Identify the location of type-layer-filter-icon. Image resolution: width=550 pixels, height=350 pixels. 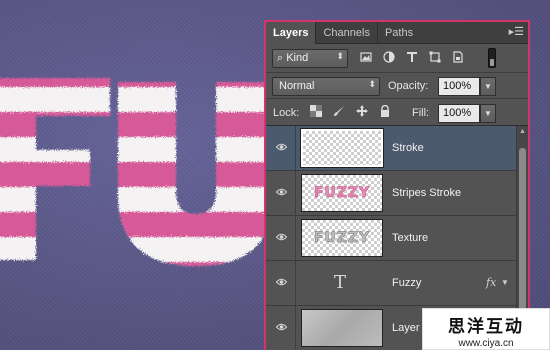
(412, 57).